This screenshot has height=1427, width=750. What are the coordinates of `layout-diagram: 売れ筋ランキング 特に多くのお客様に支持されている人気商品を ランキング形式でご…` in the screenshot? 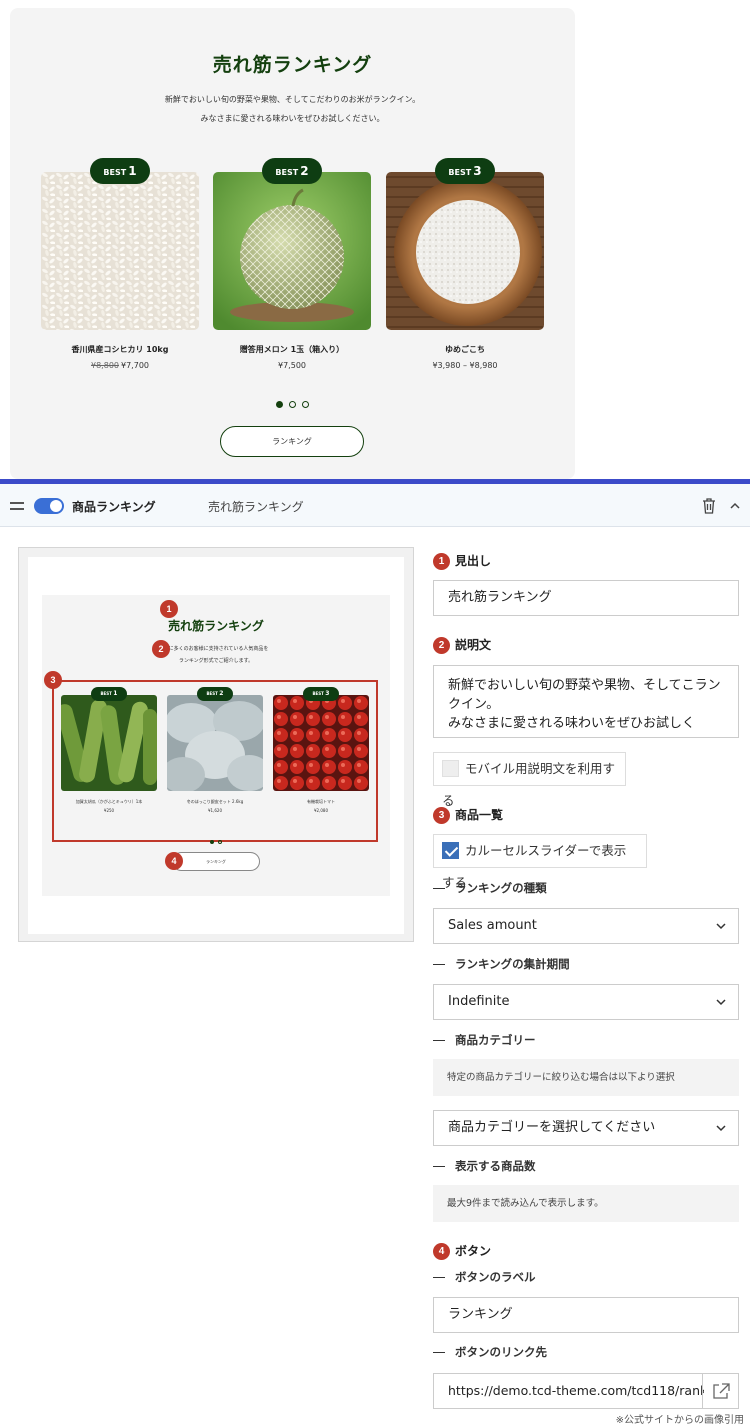 It's located at (216, 744).